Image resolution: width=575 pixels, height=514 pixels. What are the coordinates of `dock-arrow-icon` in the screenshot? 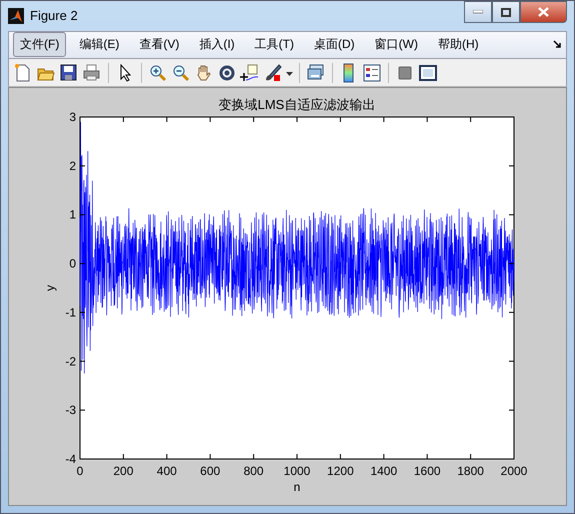 It's located at (557, 45).